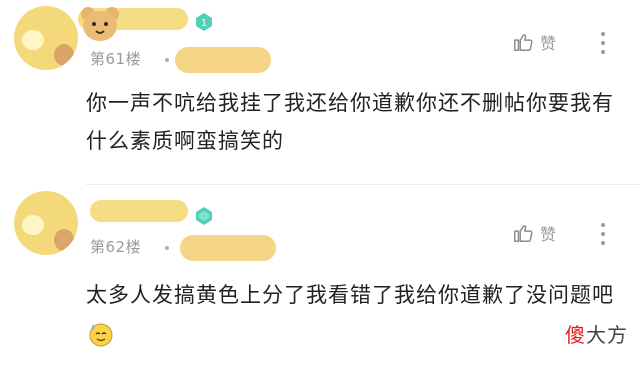 Image resolution: width=640 pixels, height=366 pixels. Describe the element at coordinates (204, 216) in the screenshot. I see `diamond-level-icon` at that location.